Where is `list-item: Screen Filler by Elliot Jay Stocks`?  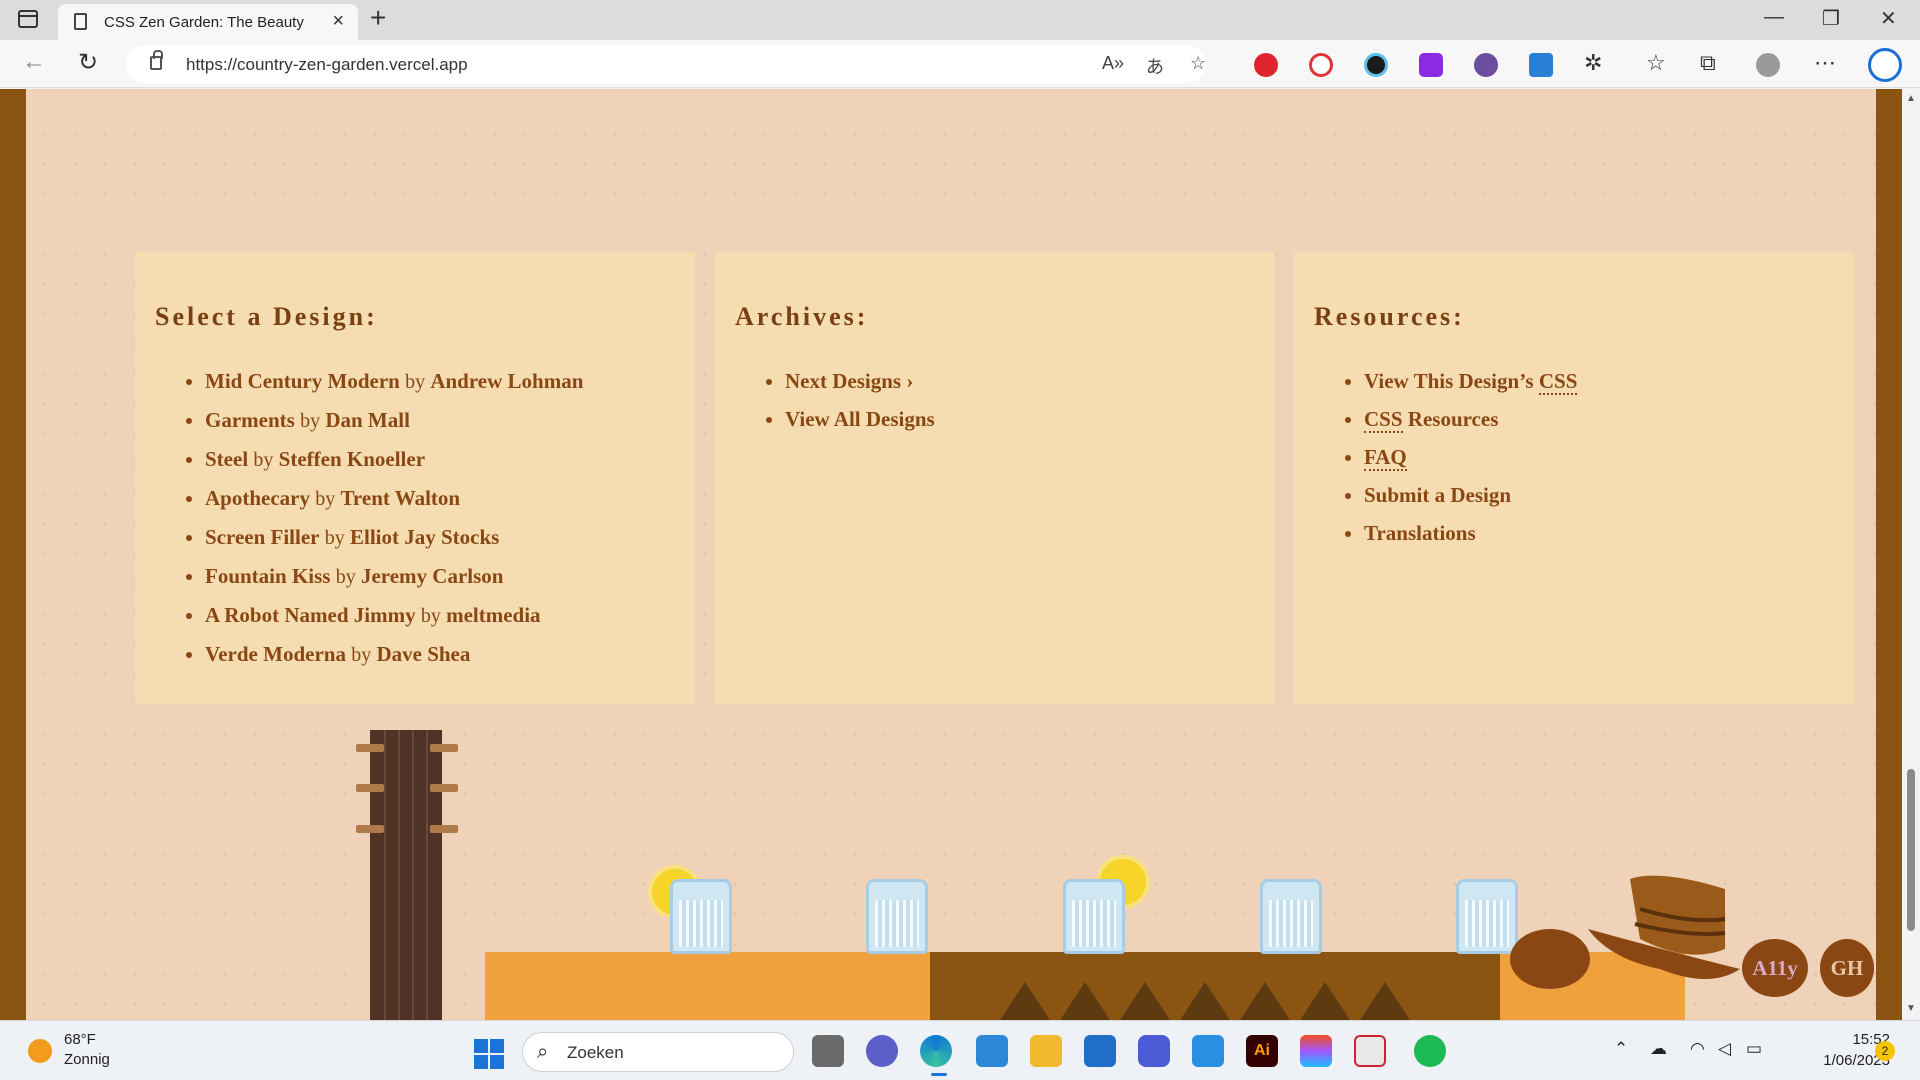
list-item: Screen Filler by Elliot Jay Stocks is located at coordinates (394, 537).